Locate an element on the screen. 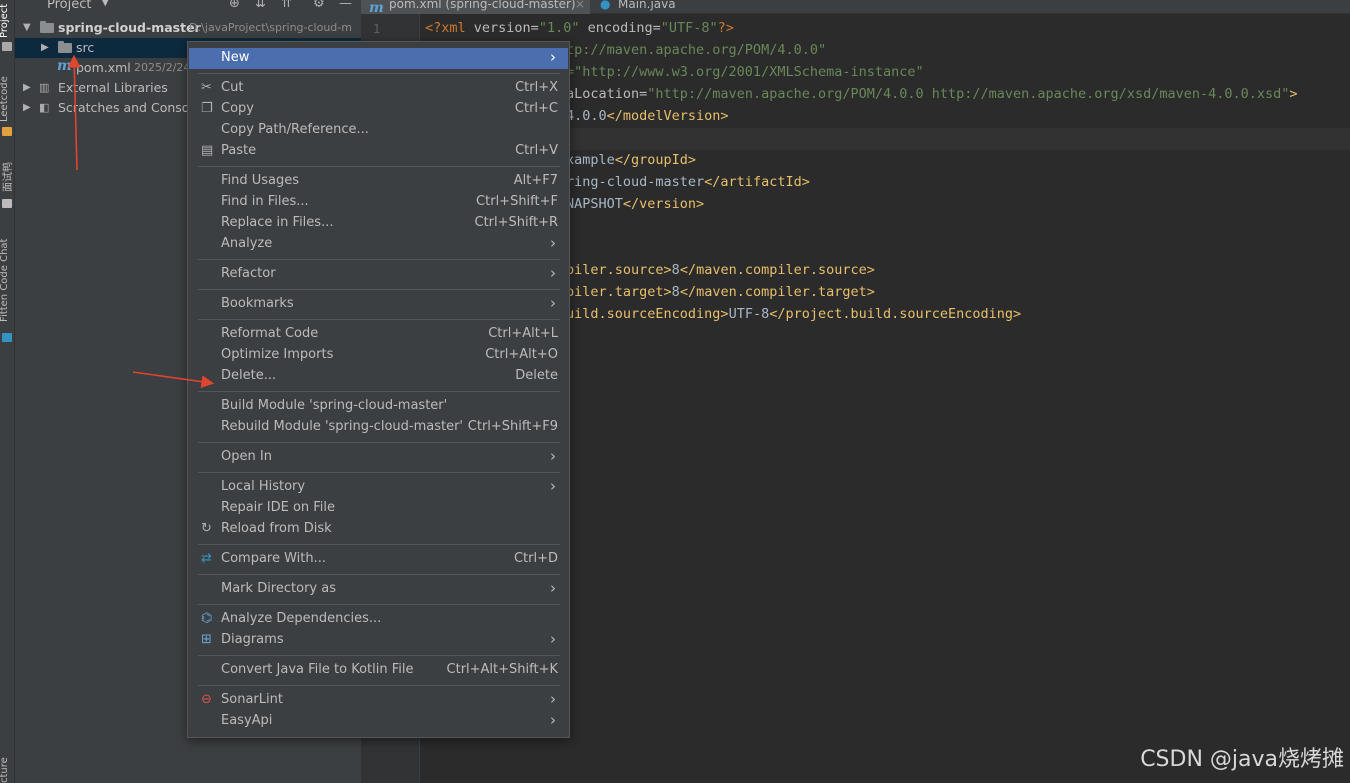 This screenshot has height=783, width=1350. menu-item-compare-with: ⇄ Compare With... Ctrl+D is located at coordinates (378, 559).